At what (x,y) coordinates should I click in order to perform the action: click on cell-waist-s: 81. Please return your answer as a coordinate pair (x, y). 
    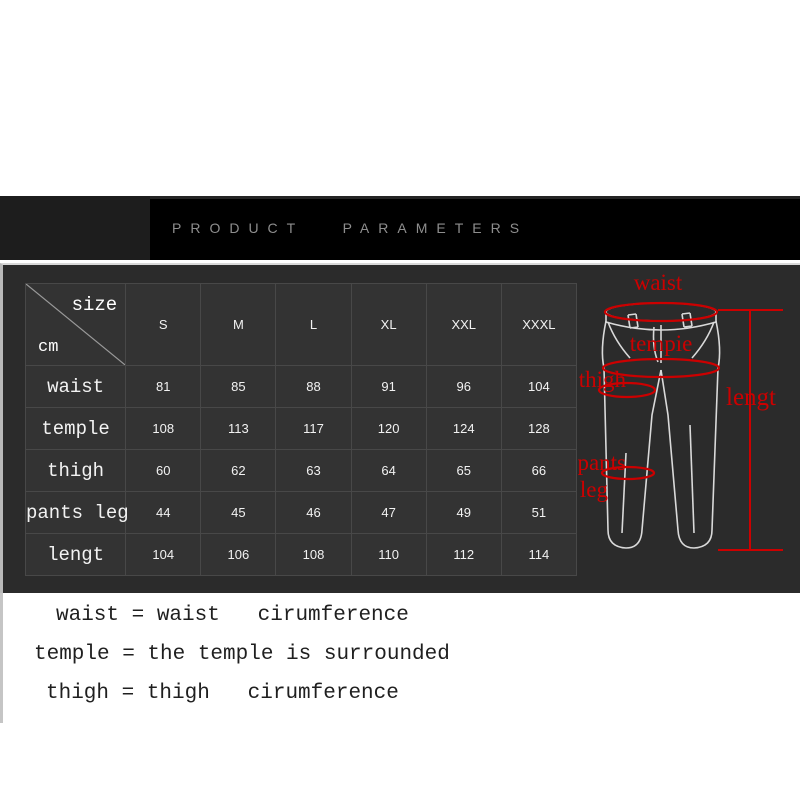
    Looking at the image, I should click on (163, 386).